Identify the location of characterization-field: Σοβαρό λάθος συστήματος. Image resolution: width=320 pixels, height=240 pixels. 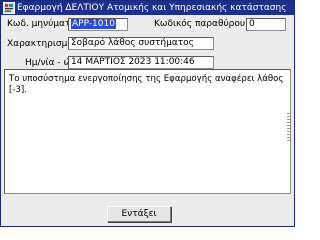
(141, 43).